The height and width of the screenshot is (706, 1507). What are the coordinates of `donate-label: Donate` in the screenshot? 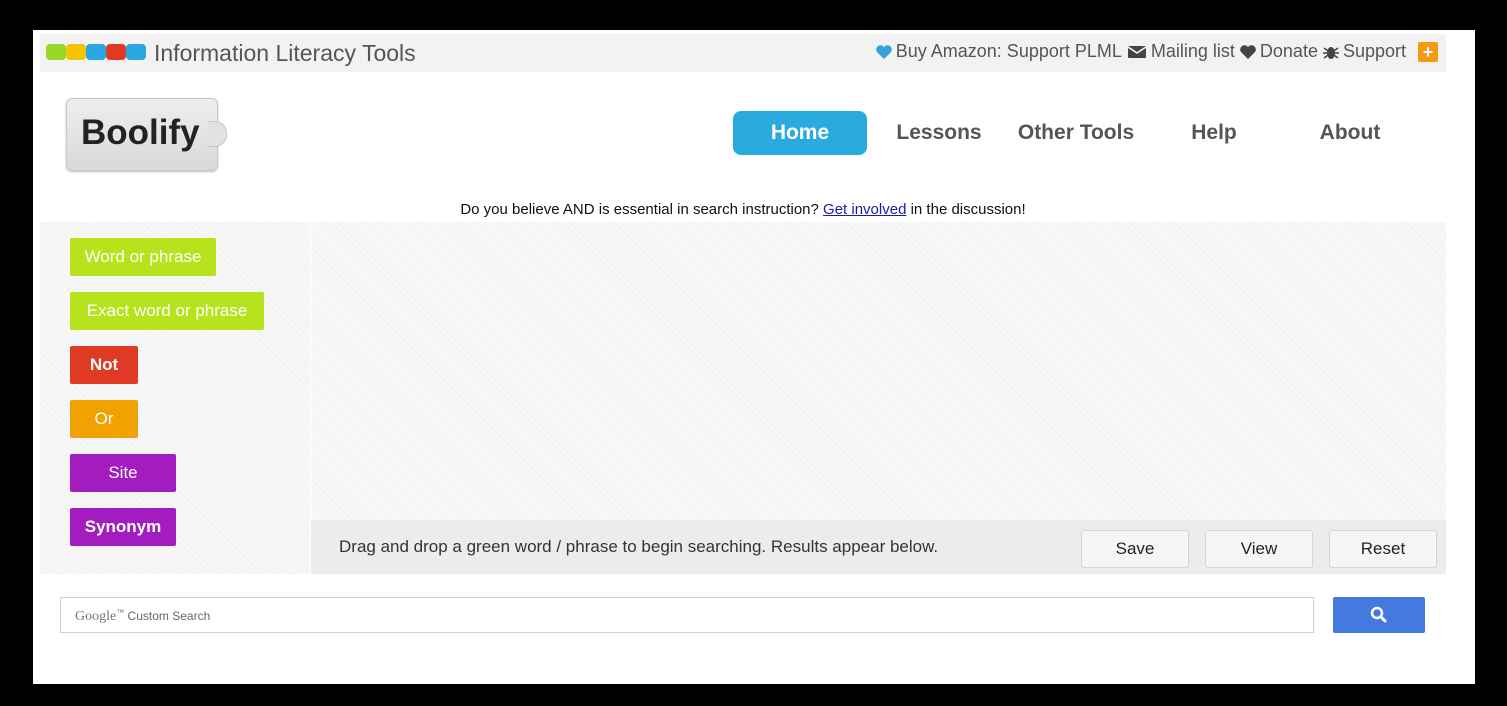 It's located at (1288, 51).